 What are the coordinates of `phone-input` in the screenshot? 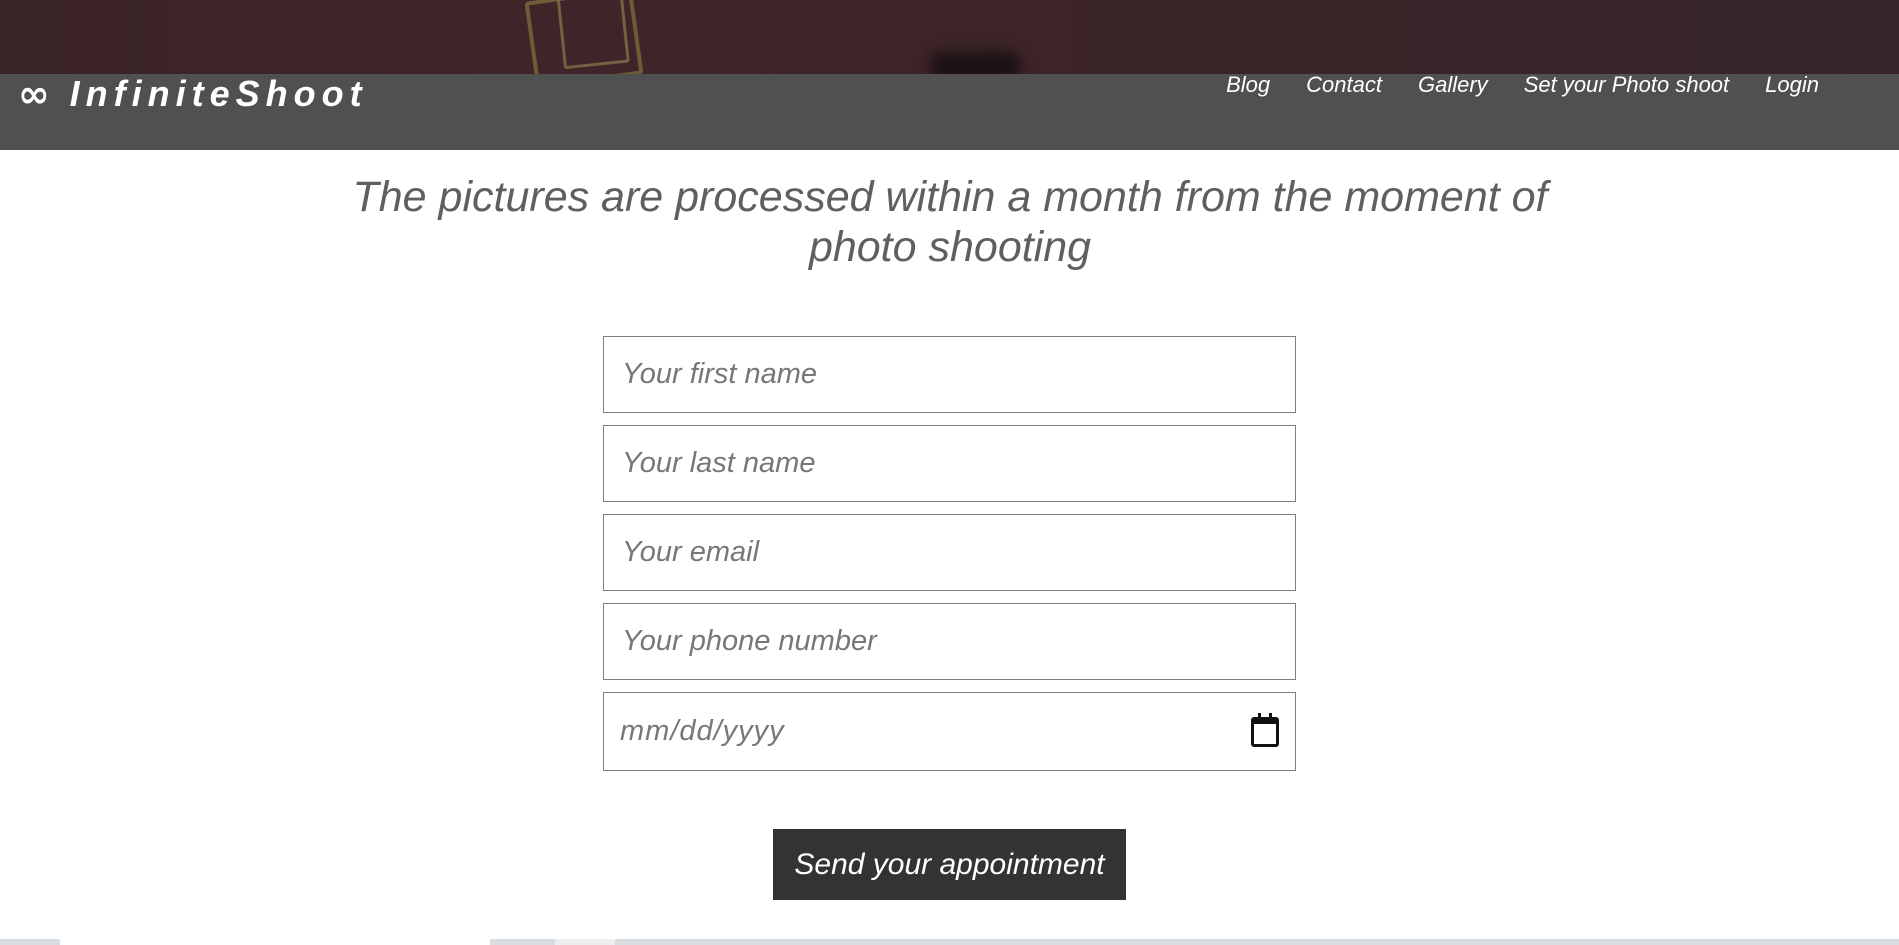 It's located at (949, 641).